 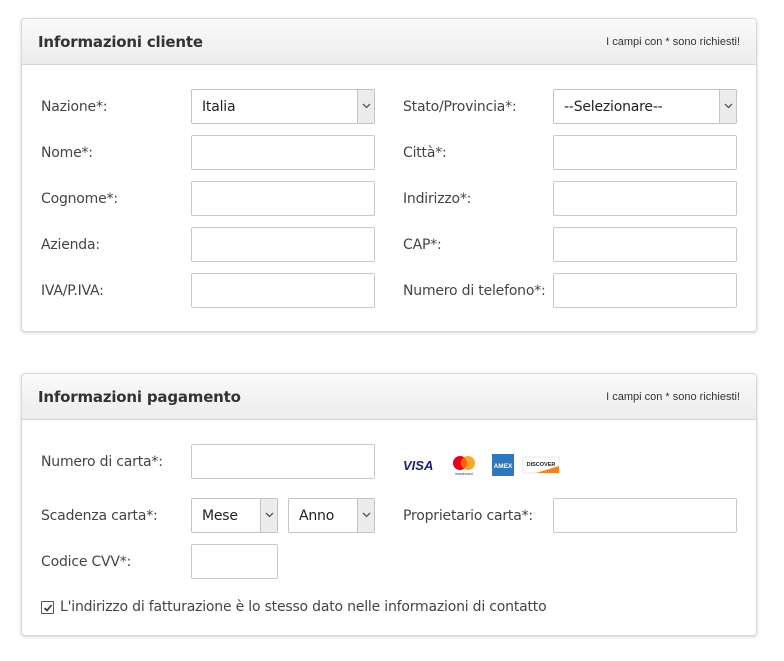 I want to click on state-label: Stato/Provincia*:, so click(x=460, y=107).